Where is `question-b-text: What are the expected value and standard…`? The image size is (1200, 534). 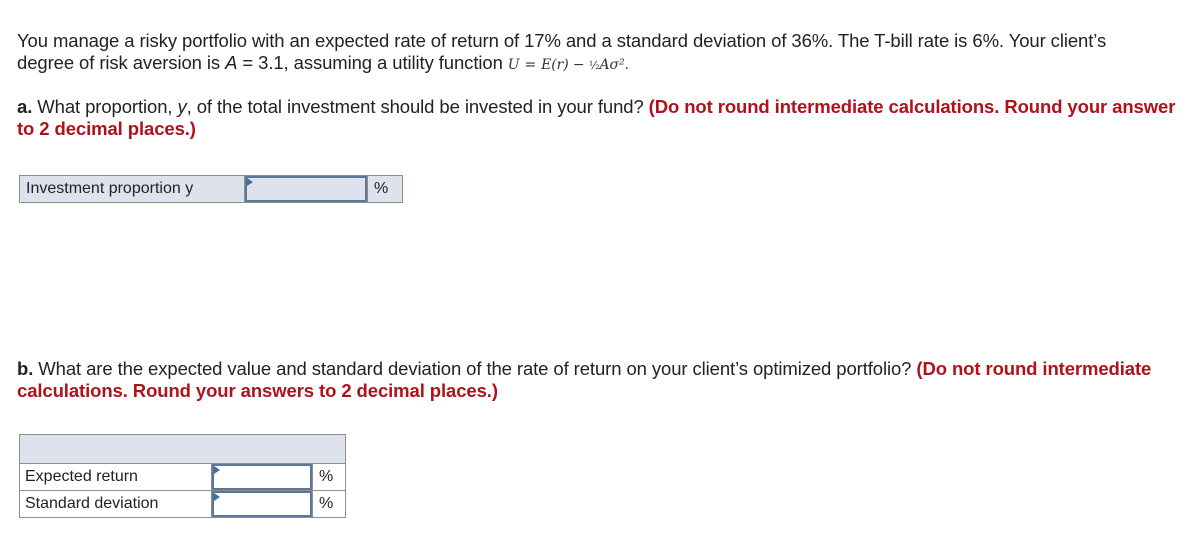
question-b-text: What are the expected value and standard… is located at coordinates (475, 368).